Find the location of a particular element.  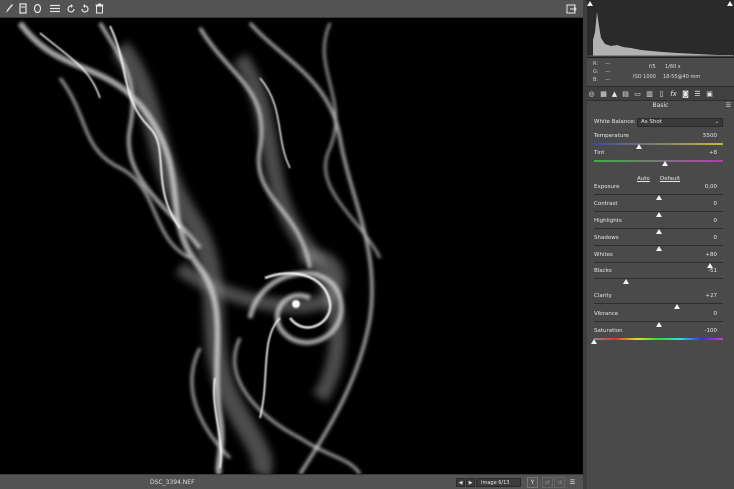

preferences-icon: ☰ is located at coordinates (572, 482).